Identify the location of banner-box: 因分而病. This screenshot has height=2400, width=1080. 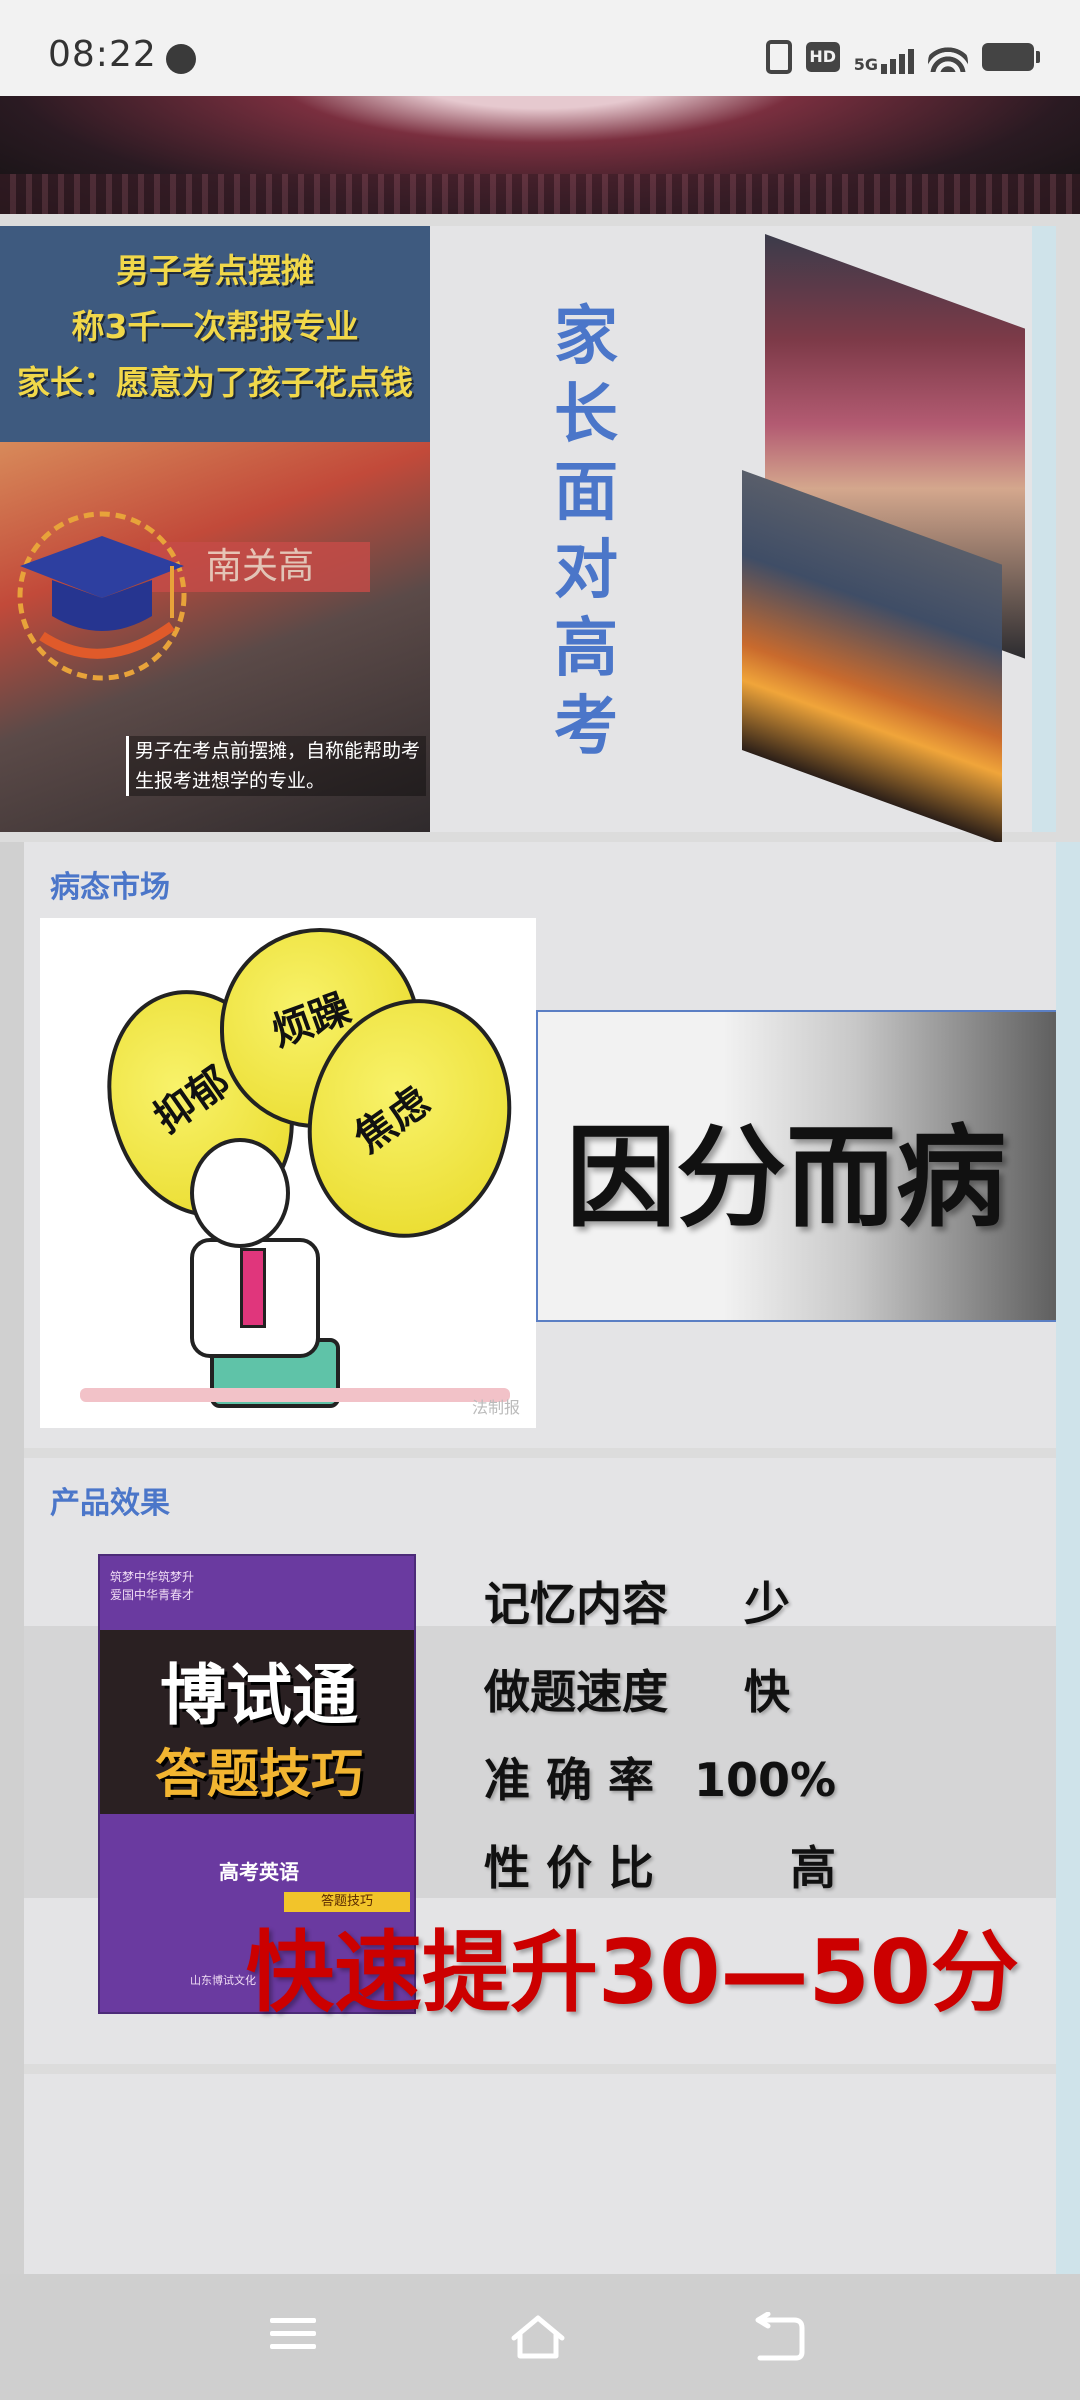
(802, 1166).